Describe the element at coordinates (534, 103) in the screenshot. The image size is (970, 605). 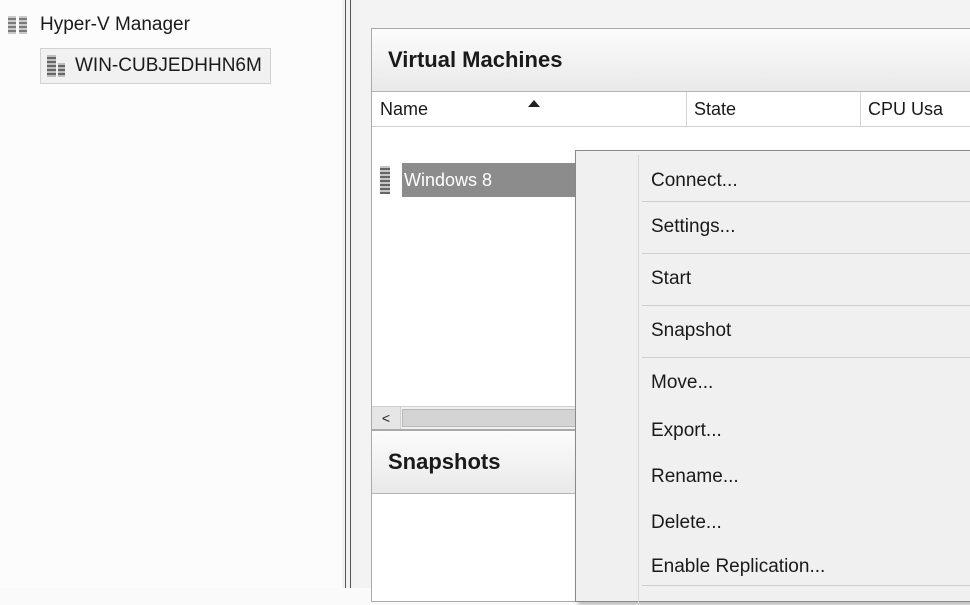
I see `sort-ascending-icon` at that location.